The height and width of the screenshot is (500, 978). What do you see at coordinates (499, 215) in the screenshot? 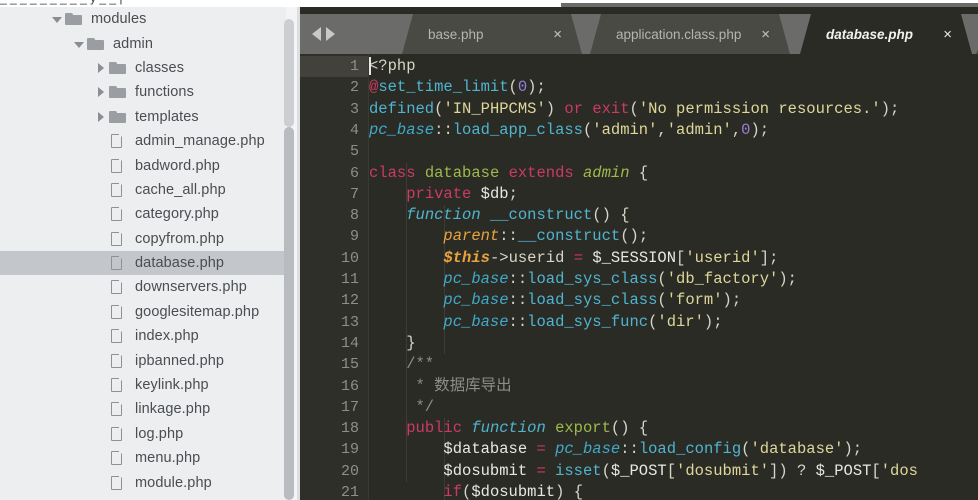
I see `code-line: function __construct() {` at bounding box center [499, 215].